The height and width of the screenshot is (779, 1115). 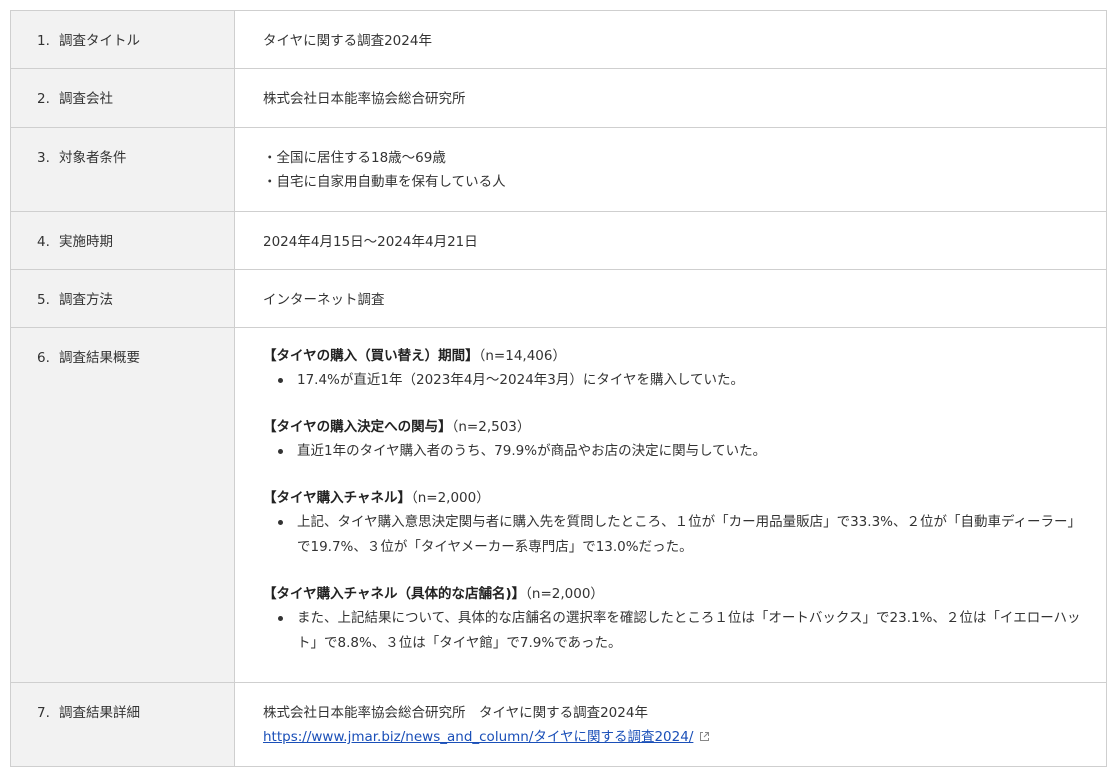 What do you see at coordinates (670, 98) in the screenshot?
I see `row-value-company: 株式会社日本能率協会総合研究所` at bounding box center [670, 98].